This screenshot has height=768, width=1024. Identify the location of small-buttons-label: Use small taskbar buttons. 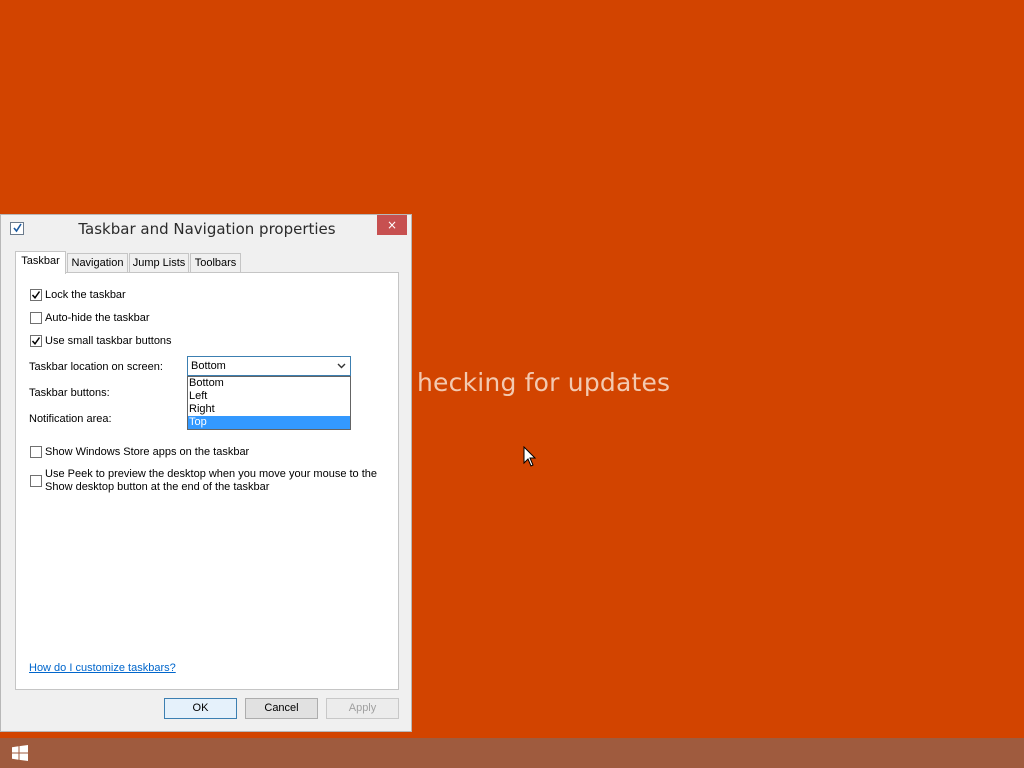
(108, 341).